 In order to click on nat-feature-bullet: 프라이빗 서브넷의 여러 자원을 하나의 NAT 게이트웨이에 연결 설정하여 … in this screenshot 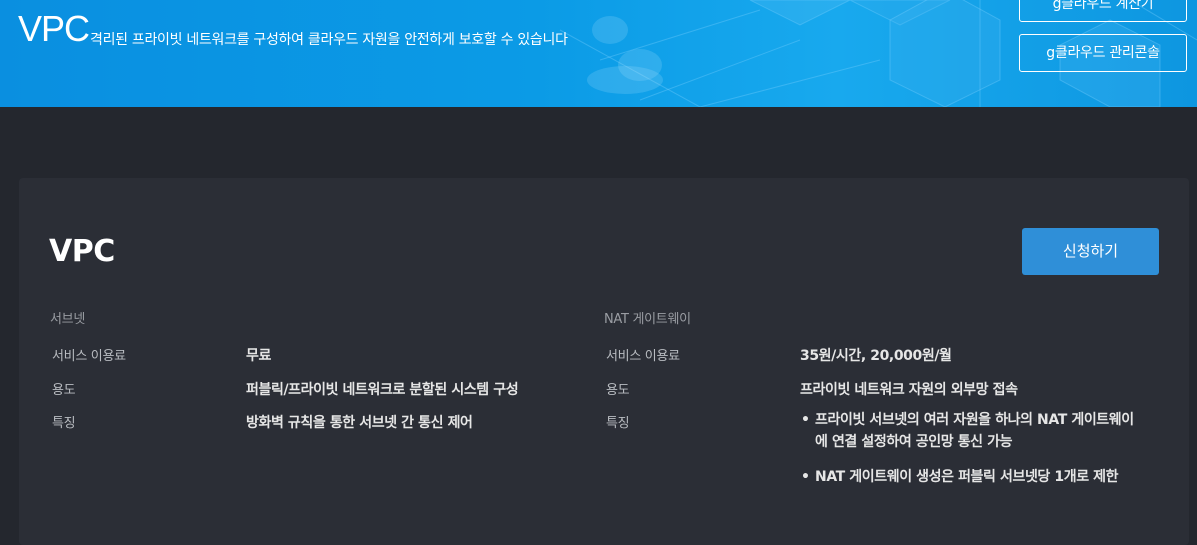, I will do `click(973, 431)`.